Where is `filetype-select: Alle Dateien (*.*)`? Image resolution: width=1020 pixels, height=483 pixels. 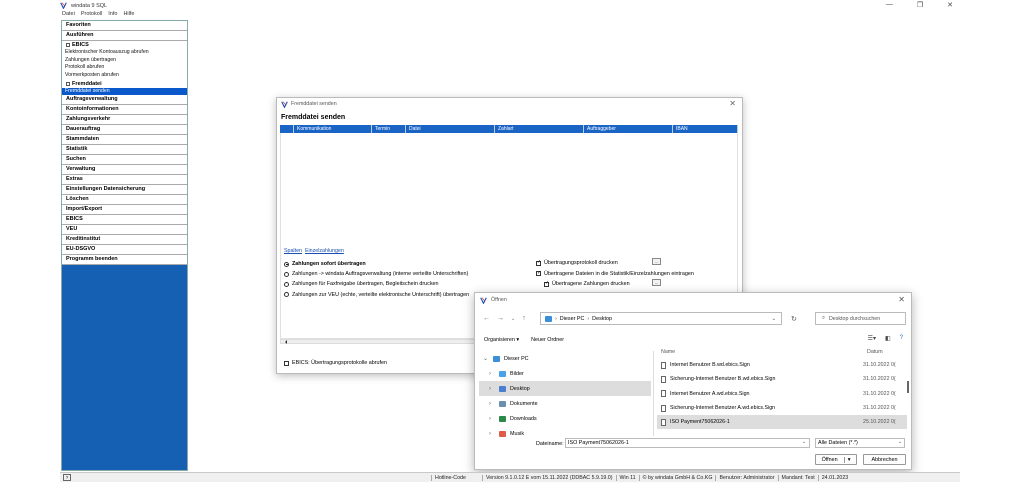
filetype-select: Alle Dateien (*.*) is located at coordinates (860, 443).